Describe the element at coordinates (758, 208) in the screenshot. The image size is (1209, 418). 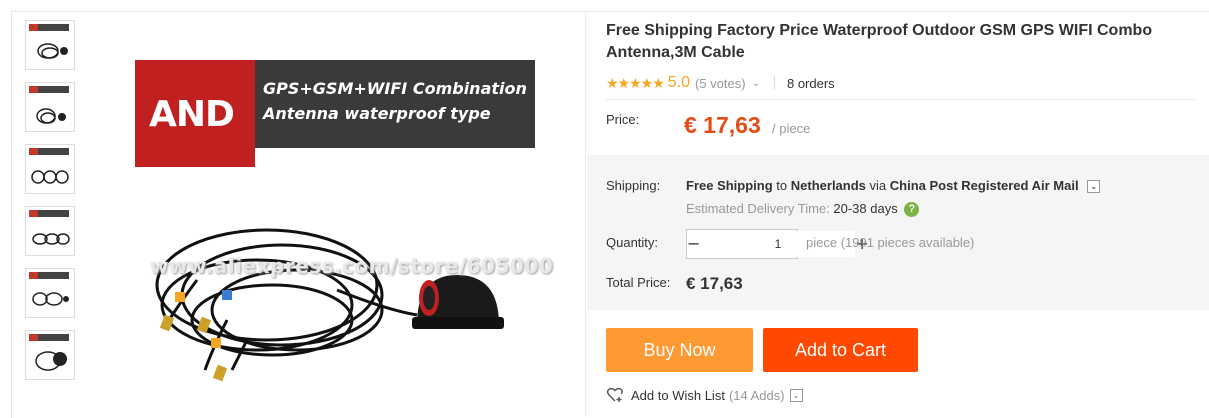
I see `est-label: Estimated Delivery Time:` at that location.